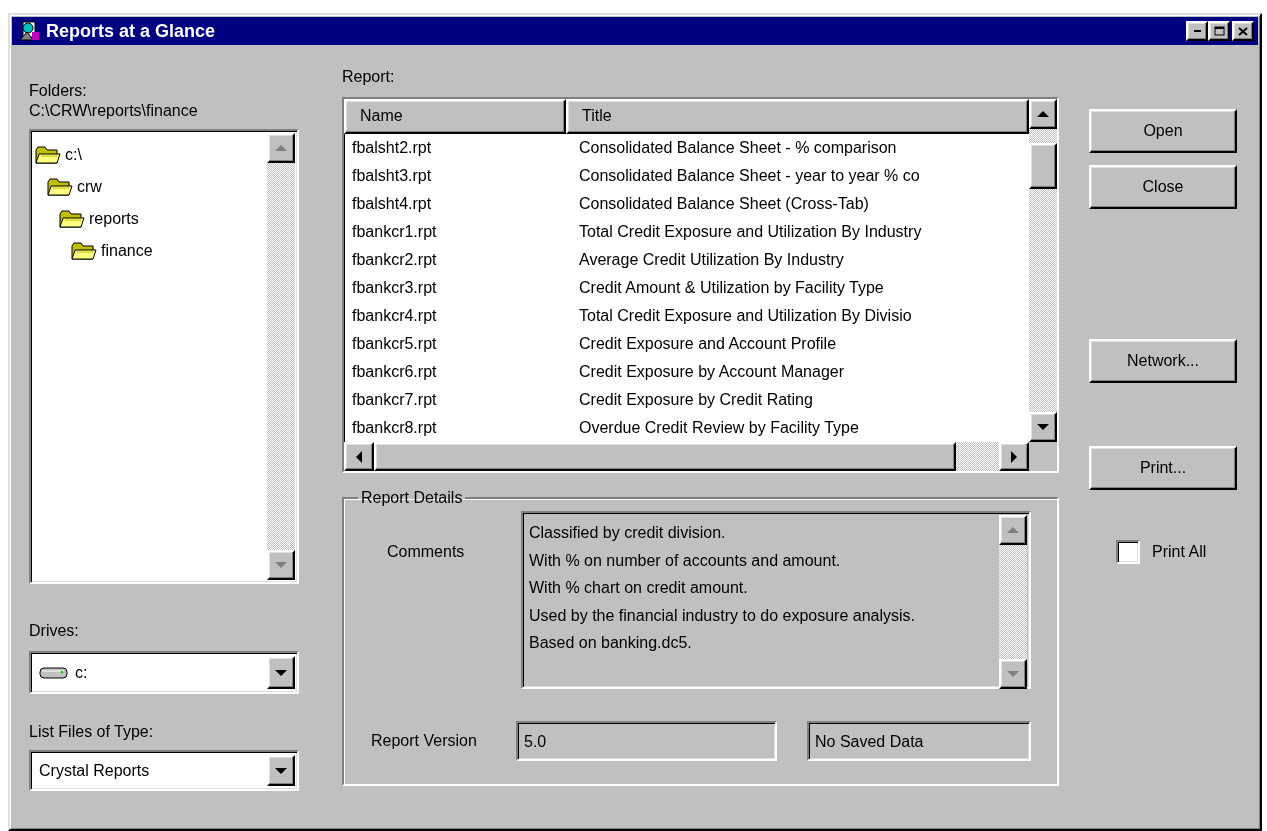 The height and width of the screenshot is (831, 1267). I want to click on version-label: Report Version, so click(424, 741).